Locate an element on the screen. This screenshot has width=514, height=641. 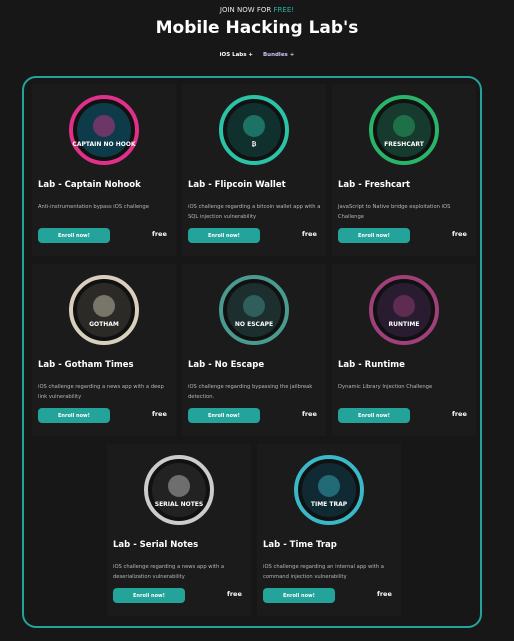
badge-text: NO ESCAPE is located at coordinates (254, 324).